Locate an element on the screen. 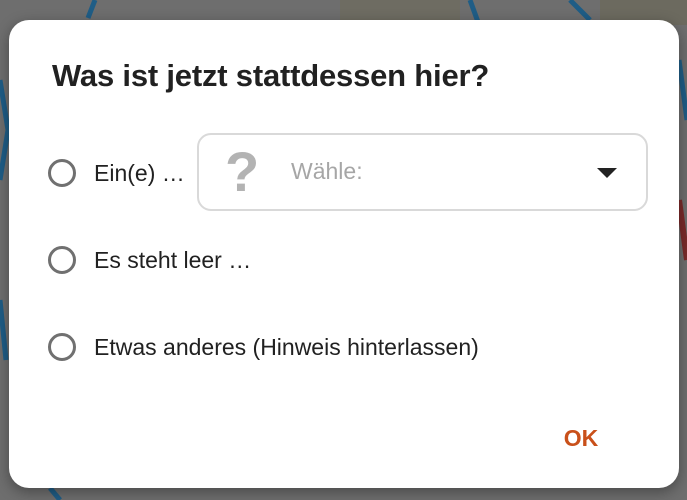 This screenshot has height=500, width=687. dropdown-arrow-icon is located at coordinates (607, 173).